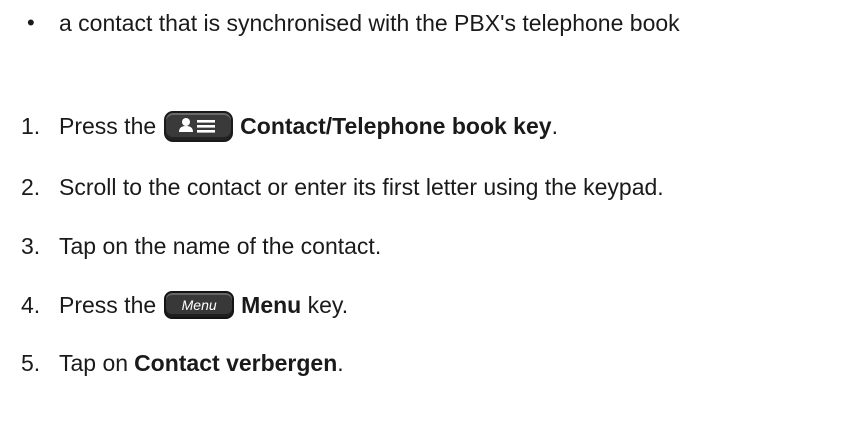 This screenshot has width=853, height=431. I want to click on step-bold-text: Contact/Telephone book key, so click(396, 125).